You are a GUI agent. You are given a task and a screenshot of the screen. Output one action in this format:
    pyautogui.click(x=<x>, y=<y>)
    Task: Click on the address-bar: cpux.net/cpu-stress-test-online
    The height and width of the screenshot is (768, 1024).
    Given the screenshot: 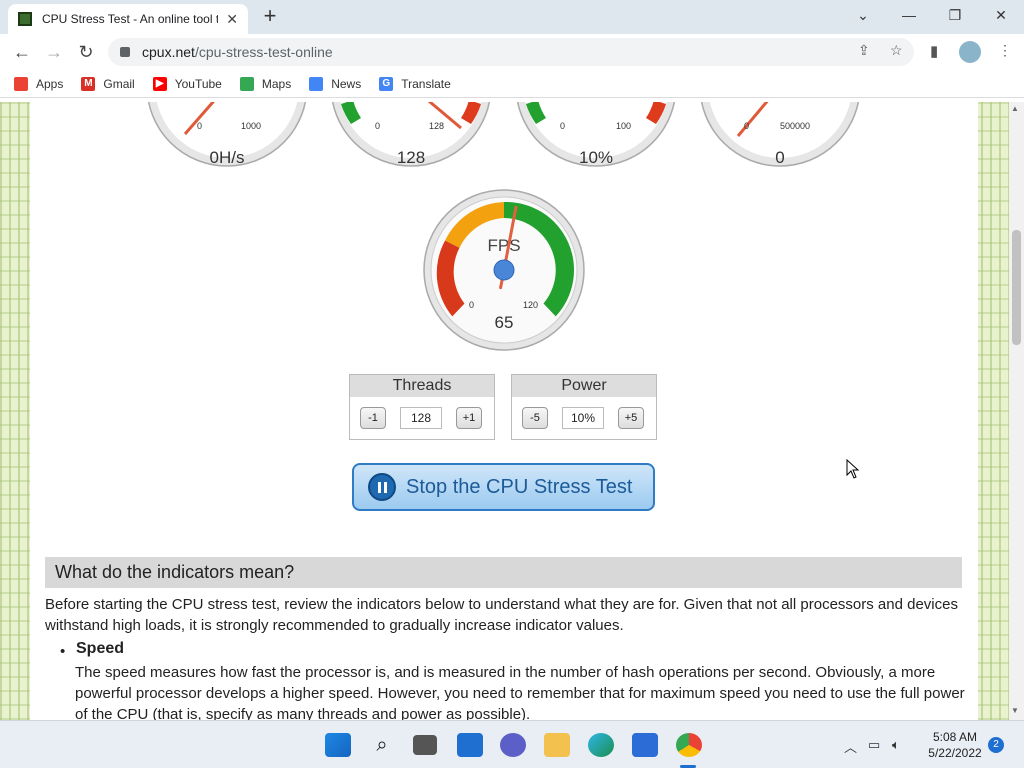 What is the action you would take?
    pyautogui.click(x=511, y=52)
    